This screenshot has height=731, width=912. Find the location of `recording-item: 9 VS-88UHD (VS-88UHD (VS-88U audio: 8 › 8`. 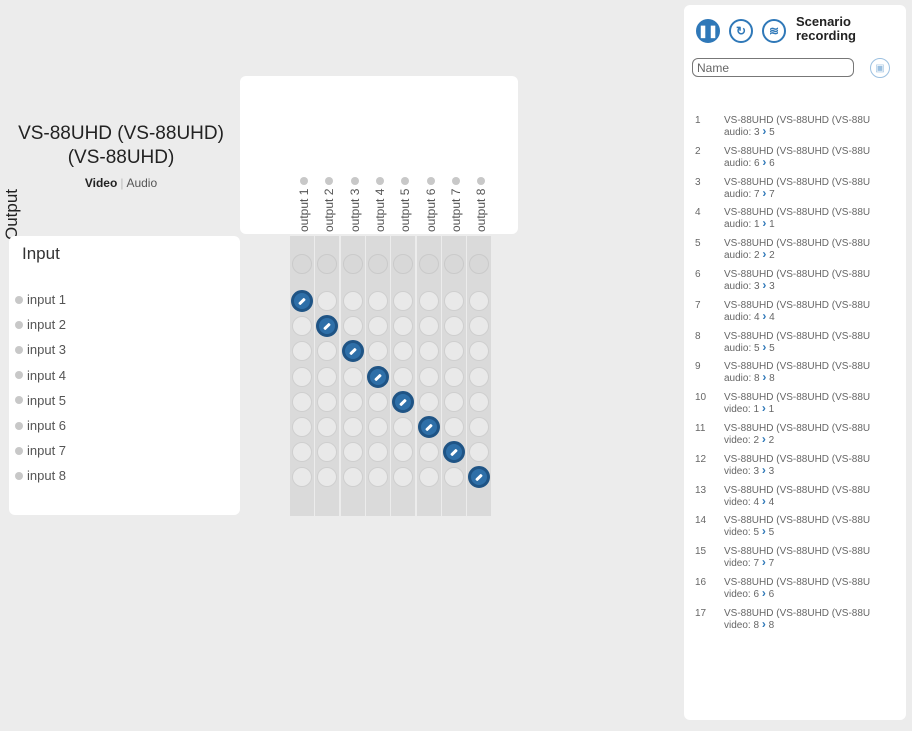

recording-item: 9 VS-88UHD (VS-88UHD (VS-88U audio: 8 › 8 is located at coordinates (795, 376).